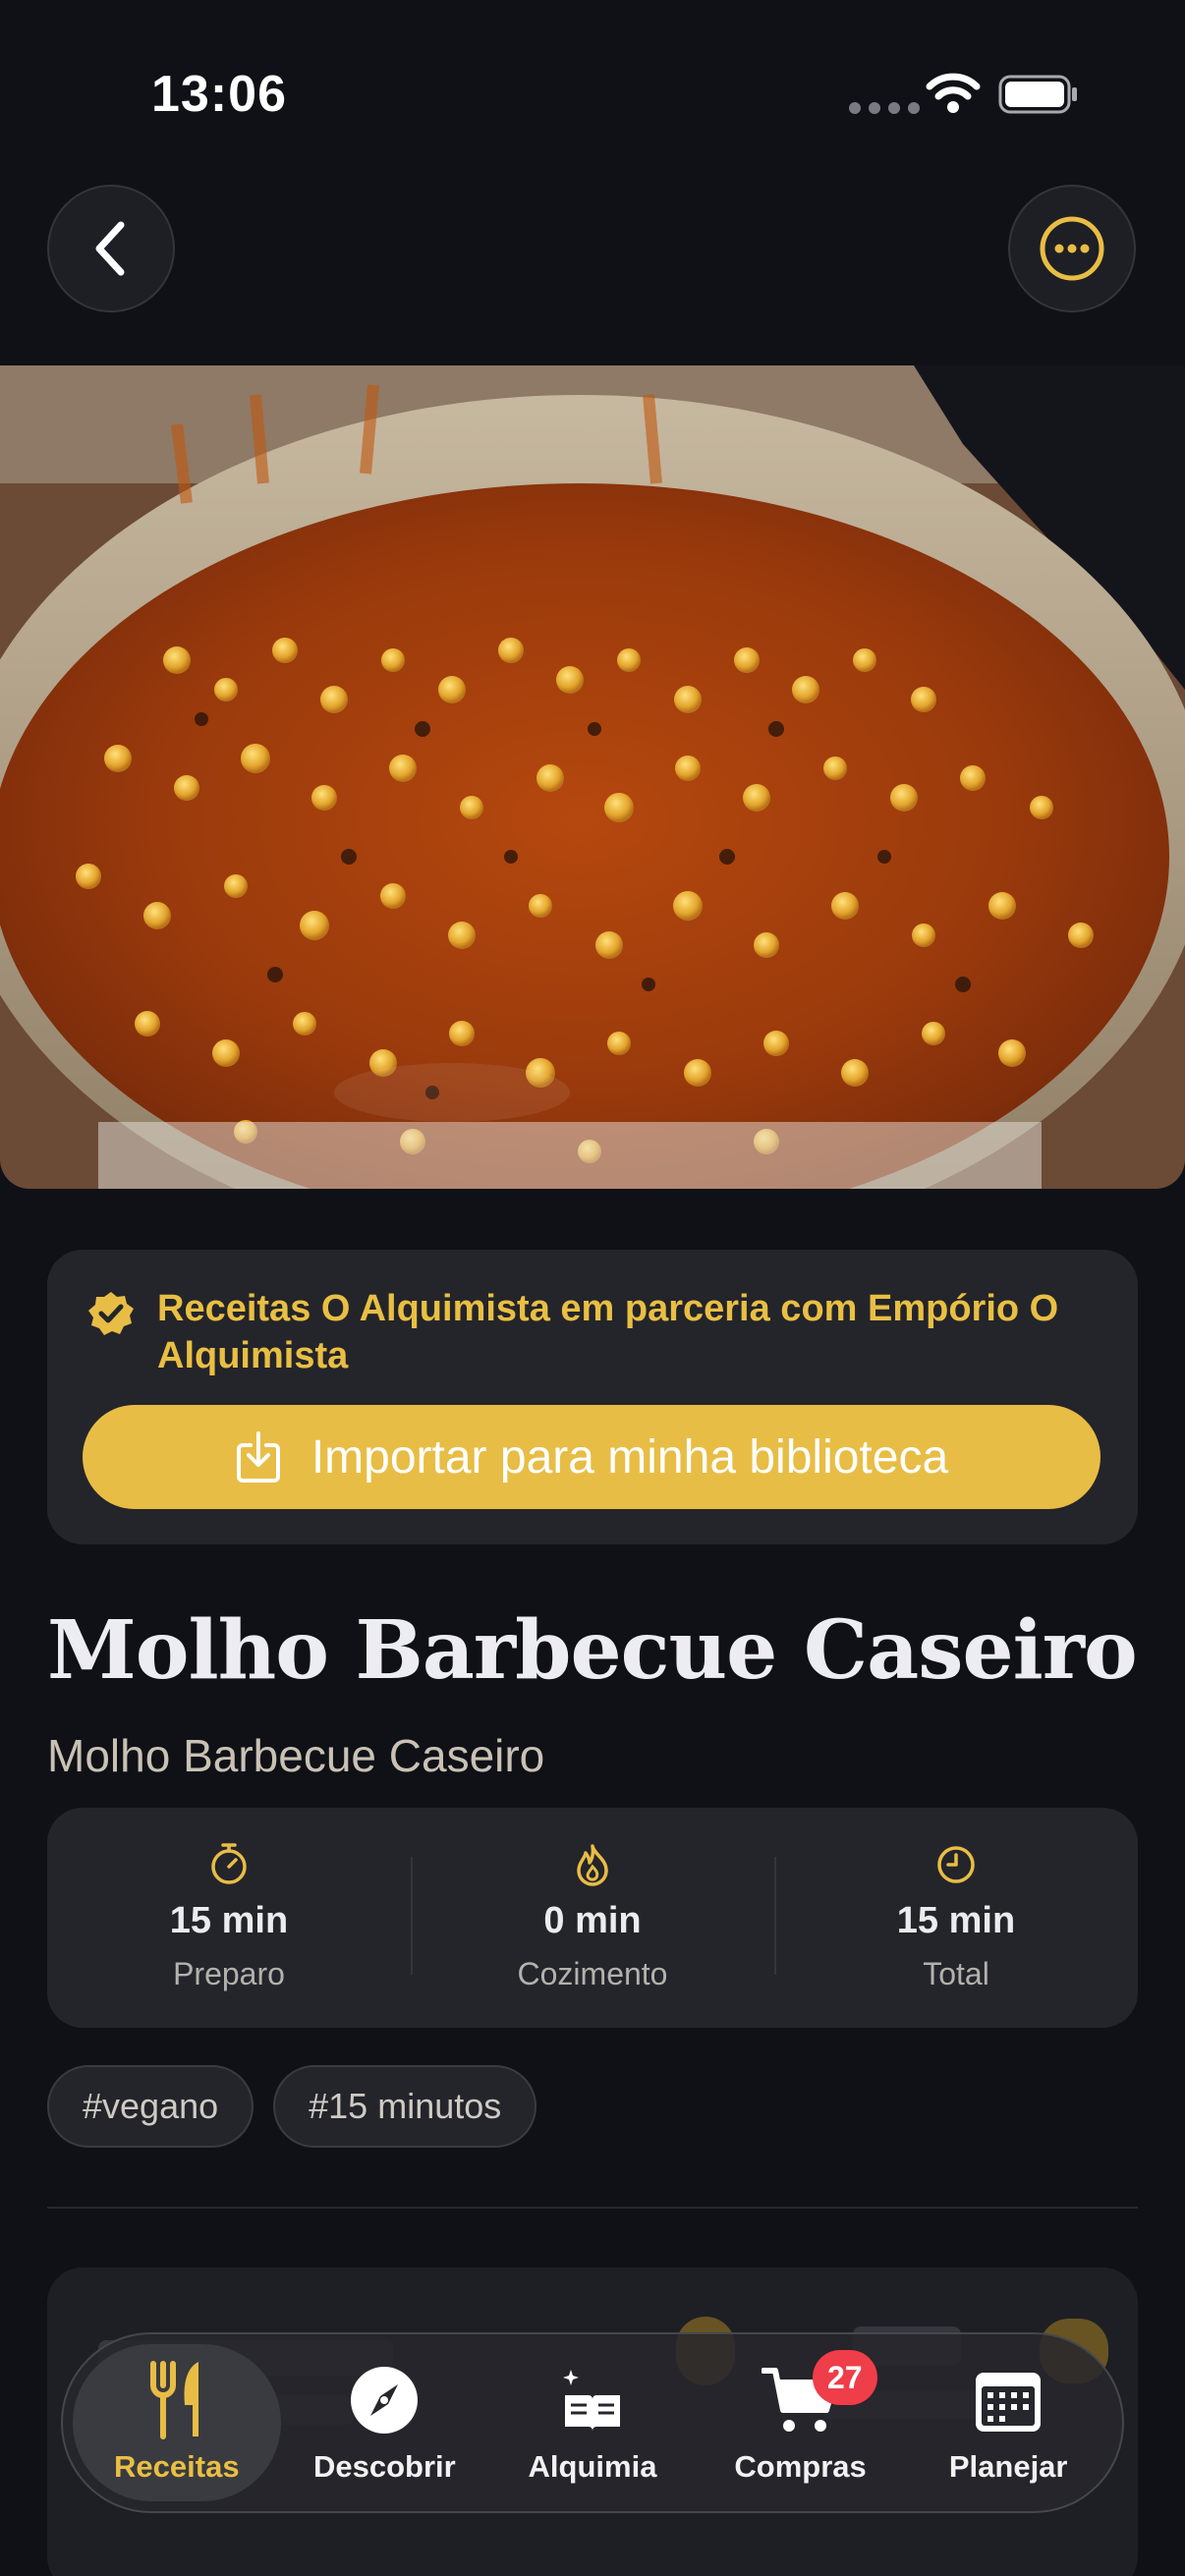 Image resolution: width=1185 pixels, height=2576 pixels. I want to click on tag-vegano: #vegano, so click(151, 2106).